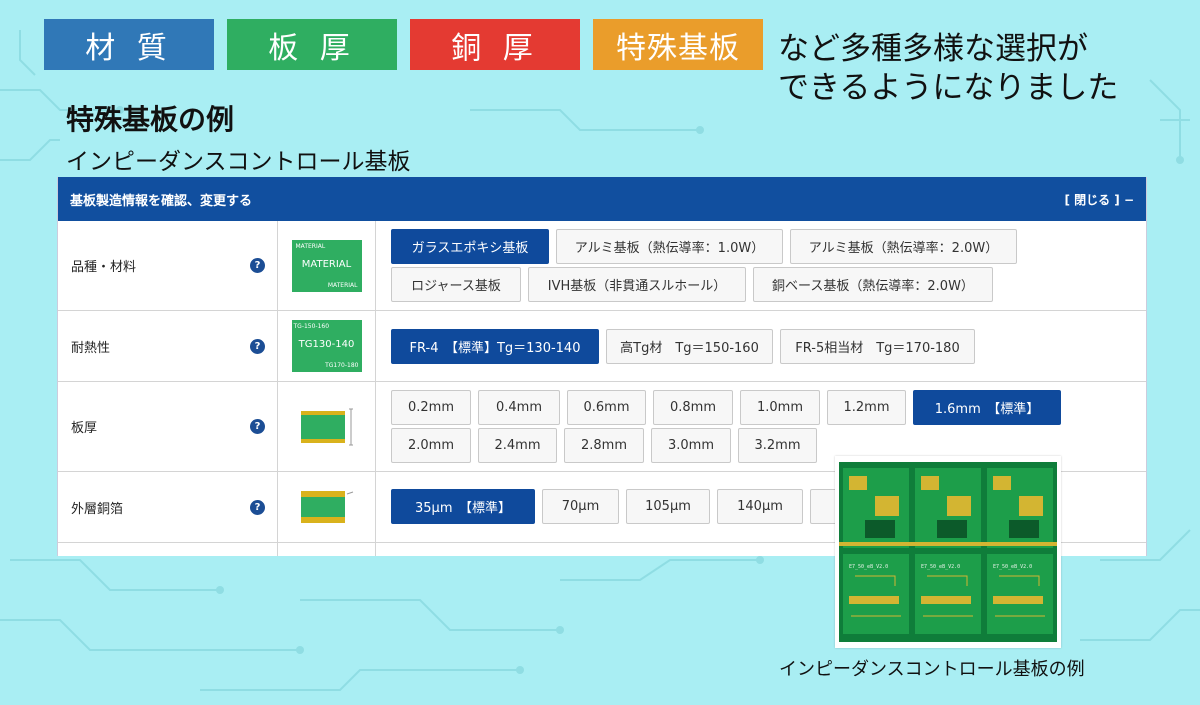 Image resolution: width=1200 pixels, height=705 pixels. I want to click on option-thickness-0-4: 0.4mm, so click(519, 407).